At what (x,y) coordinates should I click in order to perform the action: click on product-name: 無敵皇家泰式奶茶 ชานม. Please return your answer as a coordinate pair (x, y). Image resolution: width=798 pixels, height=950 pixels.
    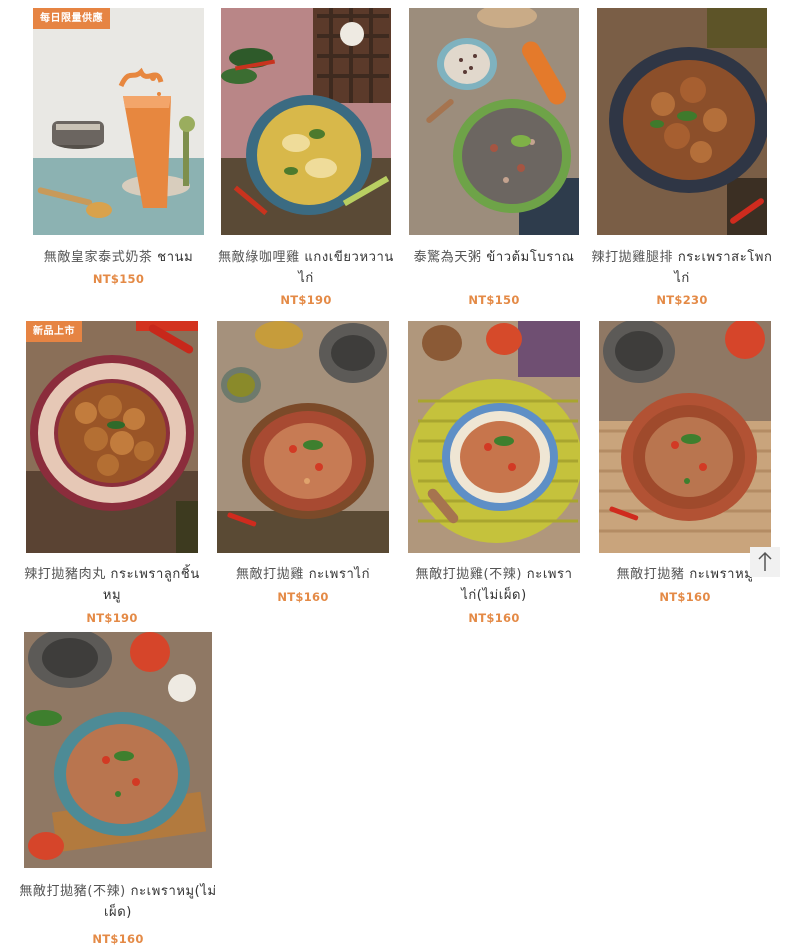
    Looking at the image, I should click on (118, 257).